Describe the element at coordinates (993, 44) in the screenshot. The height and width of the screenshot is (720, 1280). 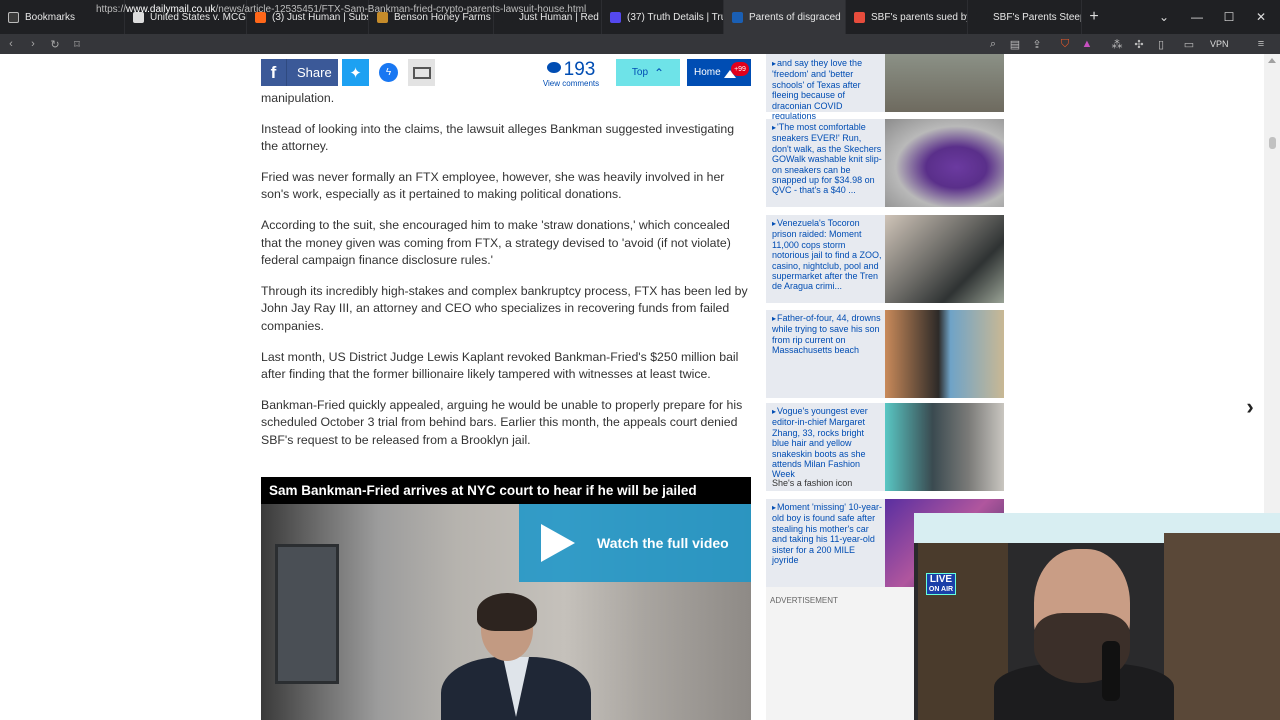
I see `zoom-icon: ⌕` at that location.